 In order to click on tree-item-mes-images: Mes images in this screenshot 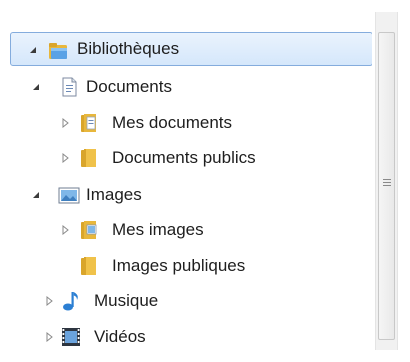, I will do `click(186, 230)`.